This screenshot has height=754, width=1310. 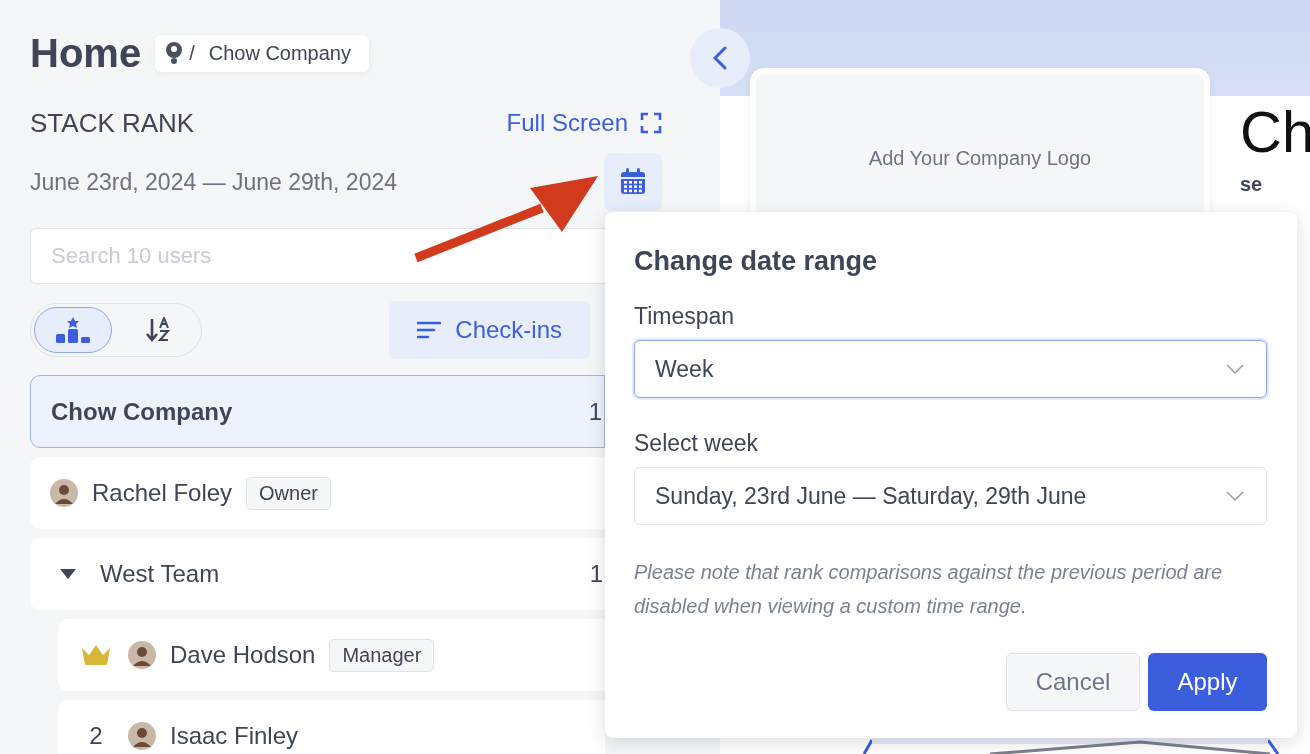 I want to click on user-icon, so click(x=174, y=53).